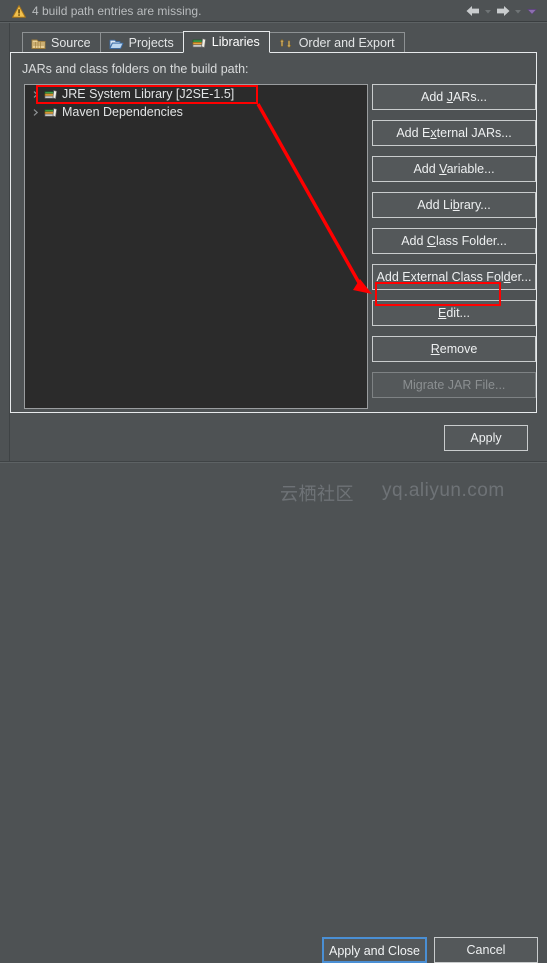 This screenshot has height=963, width=547. I want to click on projects-folder-icon, so click(116, 43).